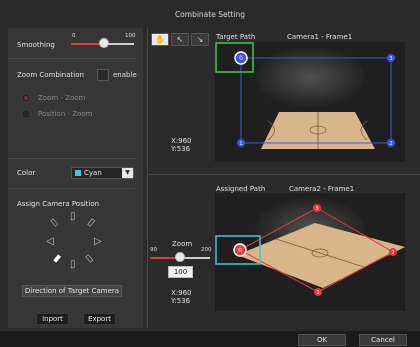  Describe the element at coordinates (26, 98) in the screenshot. I see `zoom-zoom-radio` at that location.